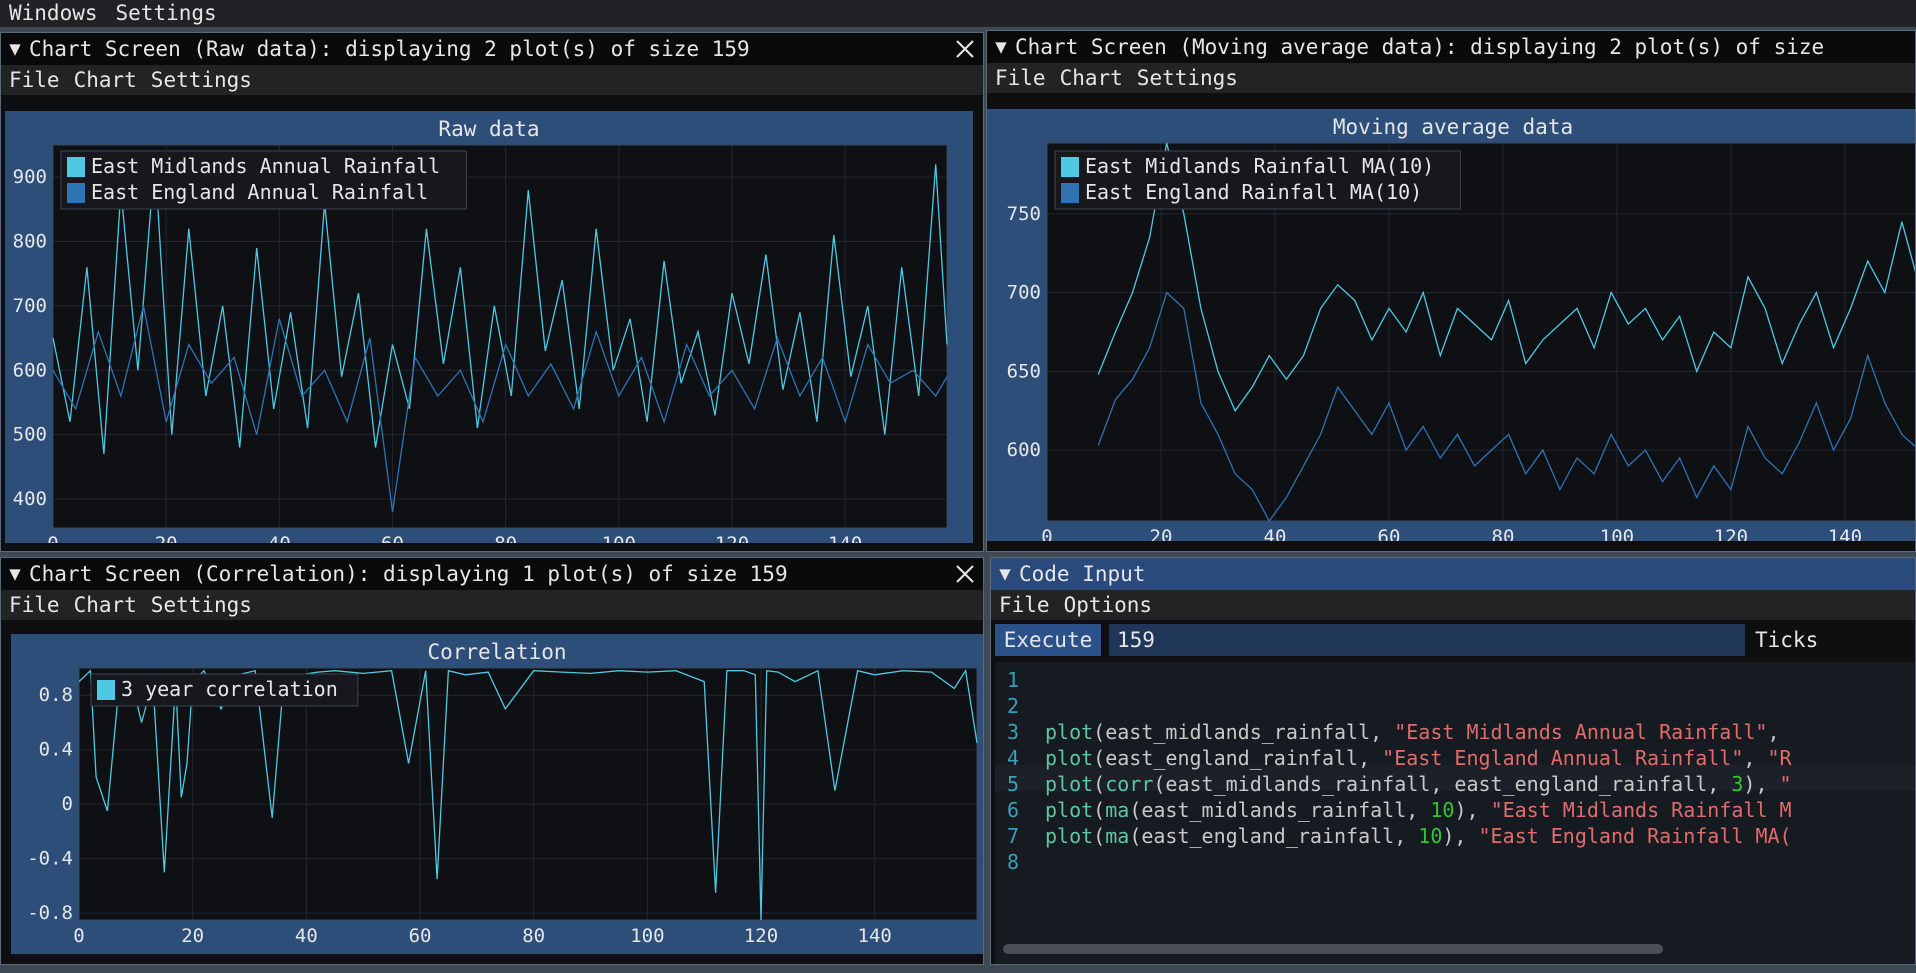 The width and height of the screenshot is (1916, 973). What do you see at coordinates (1012, 706) in the screenshot?
I see `line-number: 2` at bounding box center [1012, 706].